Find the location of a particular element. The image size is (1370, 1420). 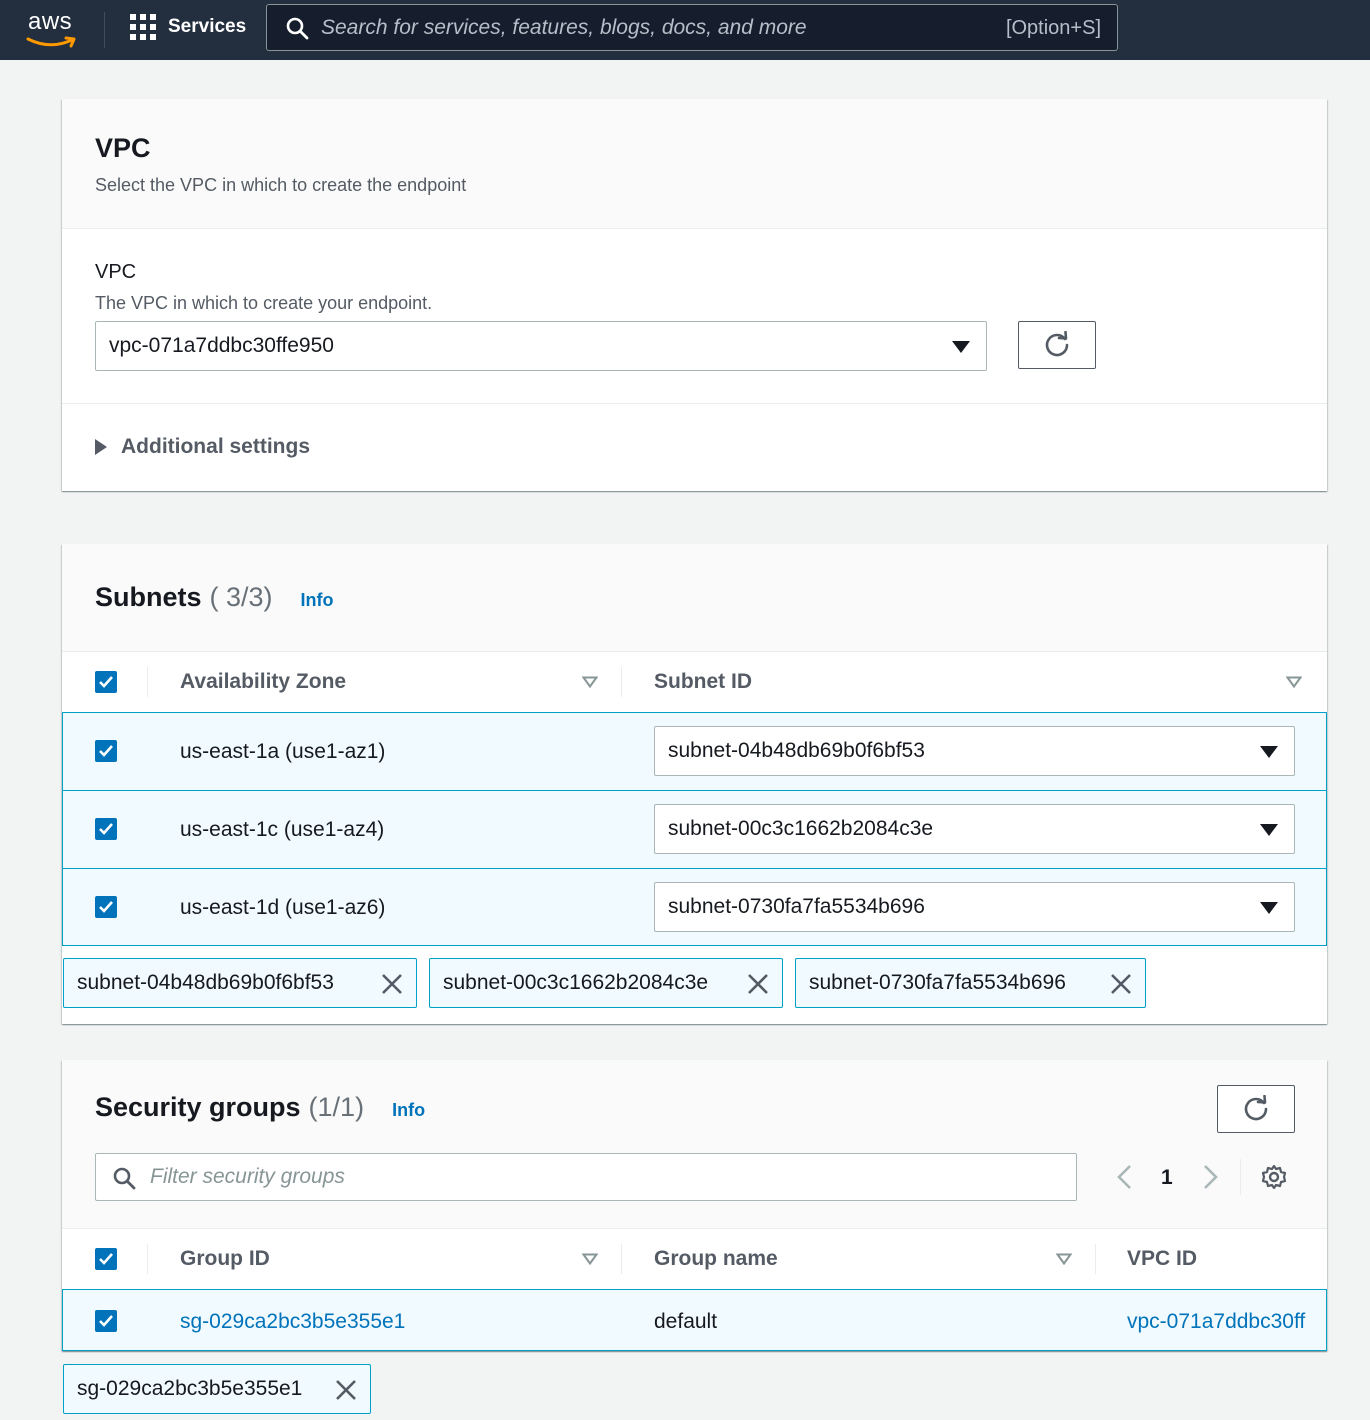

gear-icon is located at coordinates (1274, 1177).